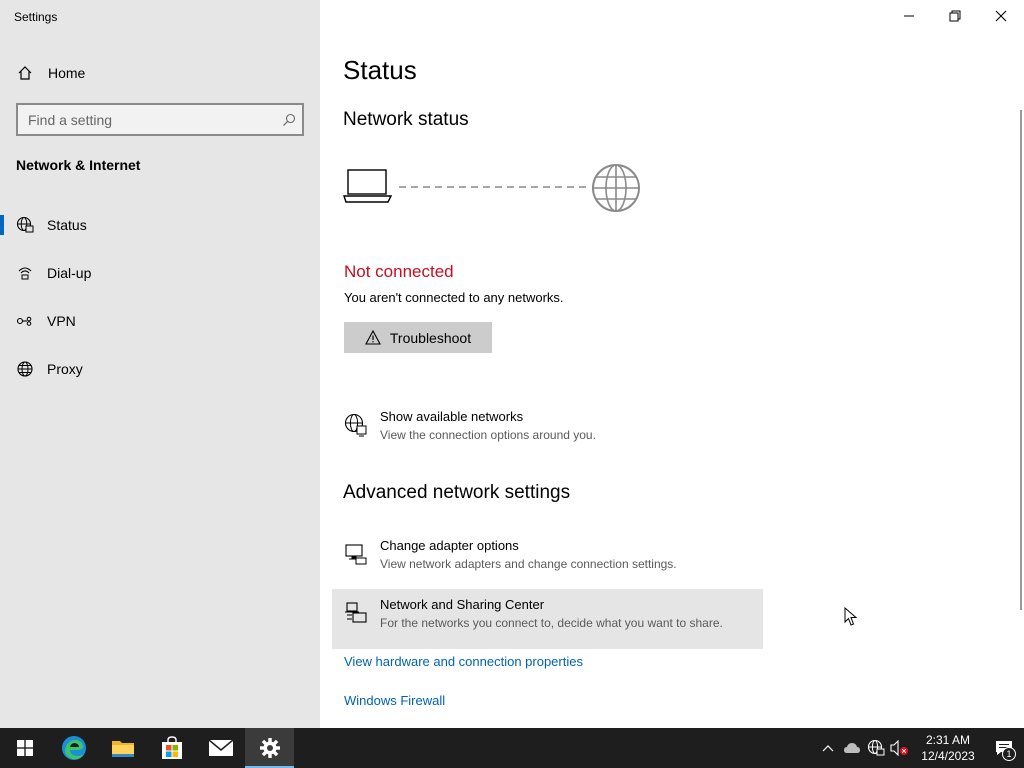 This screenshot has width=1024, height=768. What do you see at coordinates (380, 70) in the screenshot?
I see `page-title: Status` at bounding box center [380, 70].